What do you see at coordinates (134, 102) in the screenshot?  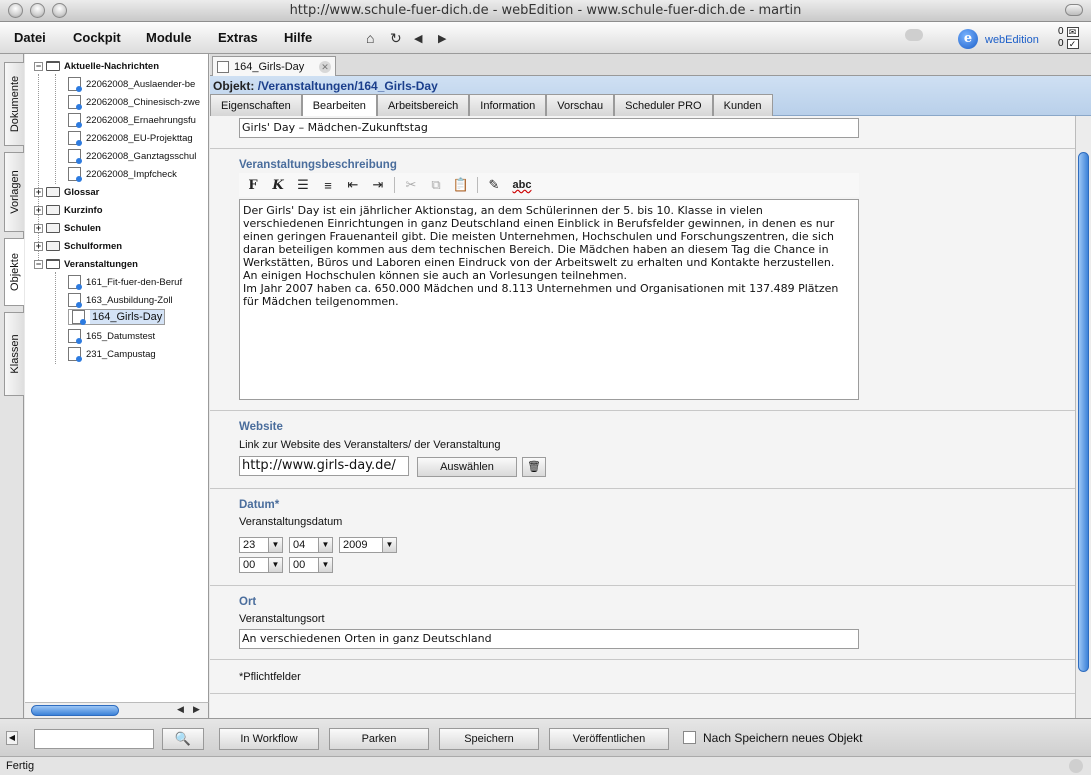 I see `tree-item: 22062008_Chinesisch-zwe` at bounding box center [134, 102].